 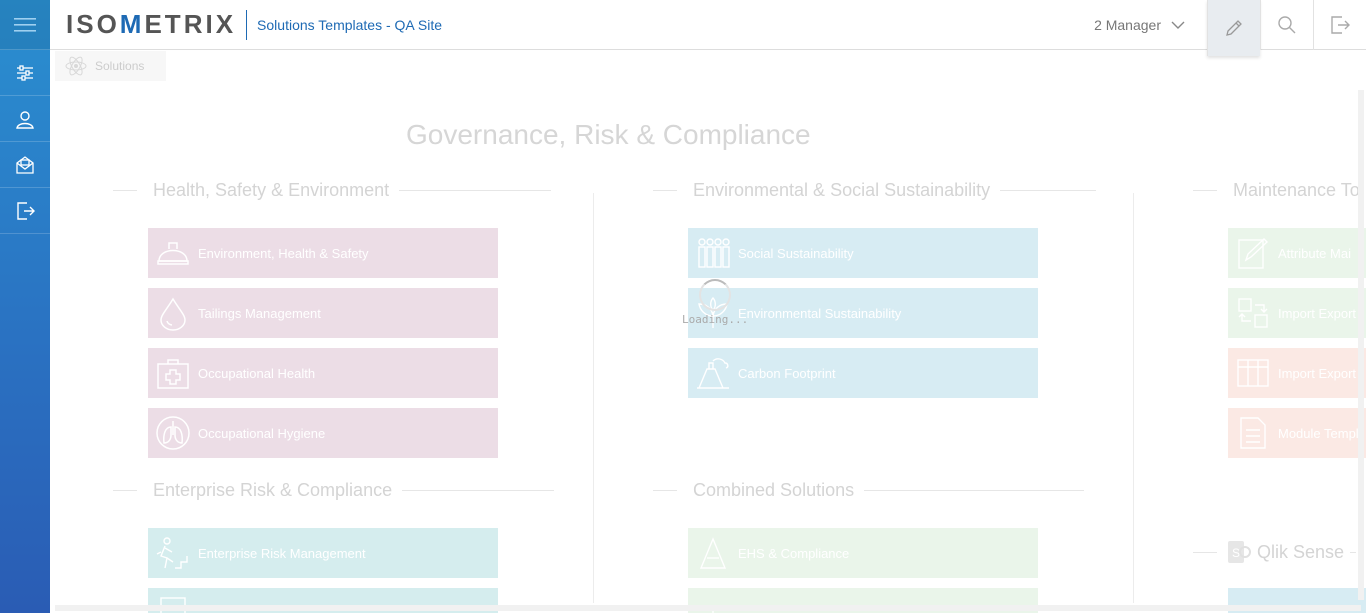 I want to click on tile-occupational-health: Occupational Health, so click(x=323, y=373).